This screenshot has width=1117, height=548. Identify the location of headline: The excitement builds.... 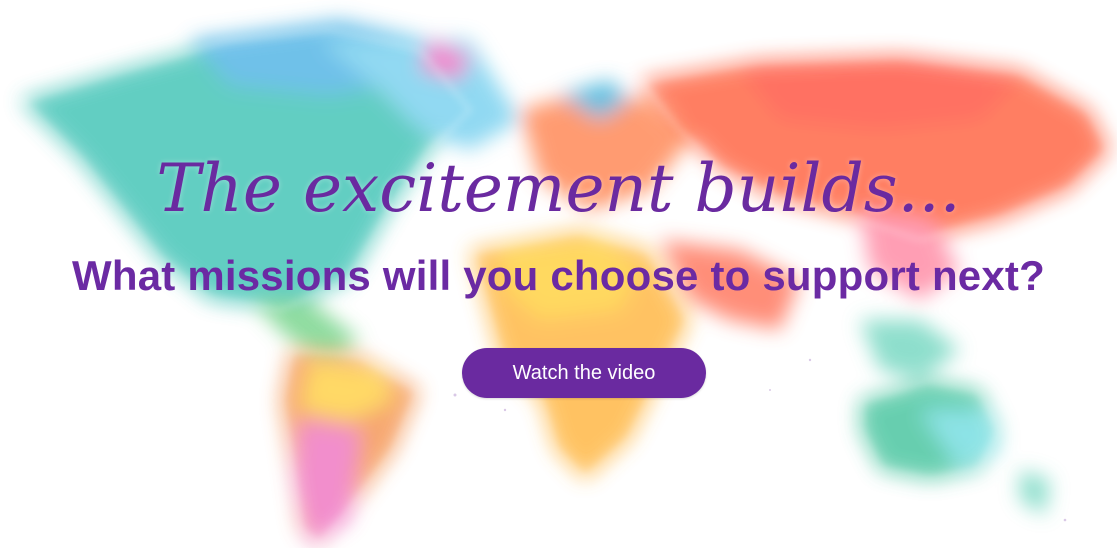
(558, 188).